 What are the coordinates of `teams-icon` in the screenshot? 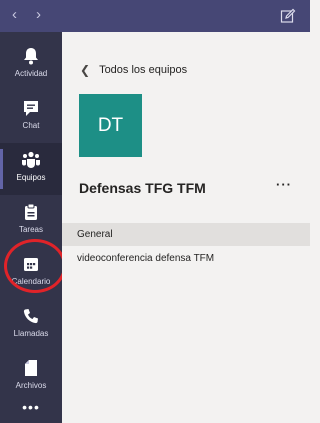 It's located at (31, 160).